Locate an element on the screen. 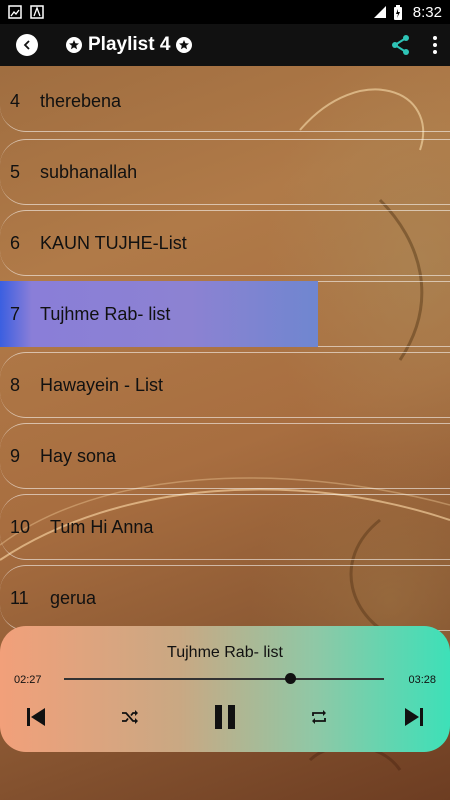 This screenshot has height=800, width=450. pause-icon is located at coordinates (225, 717).